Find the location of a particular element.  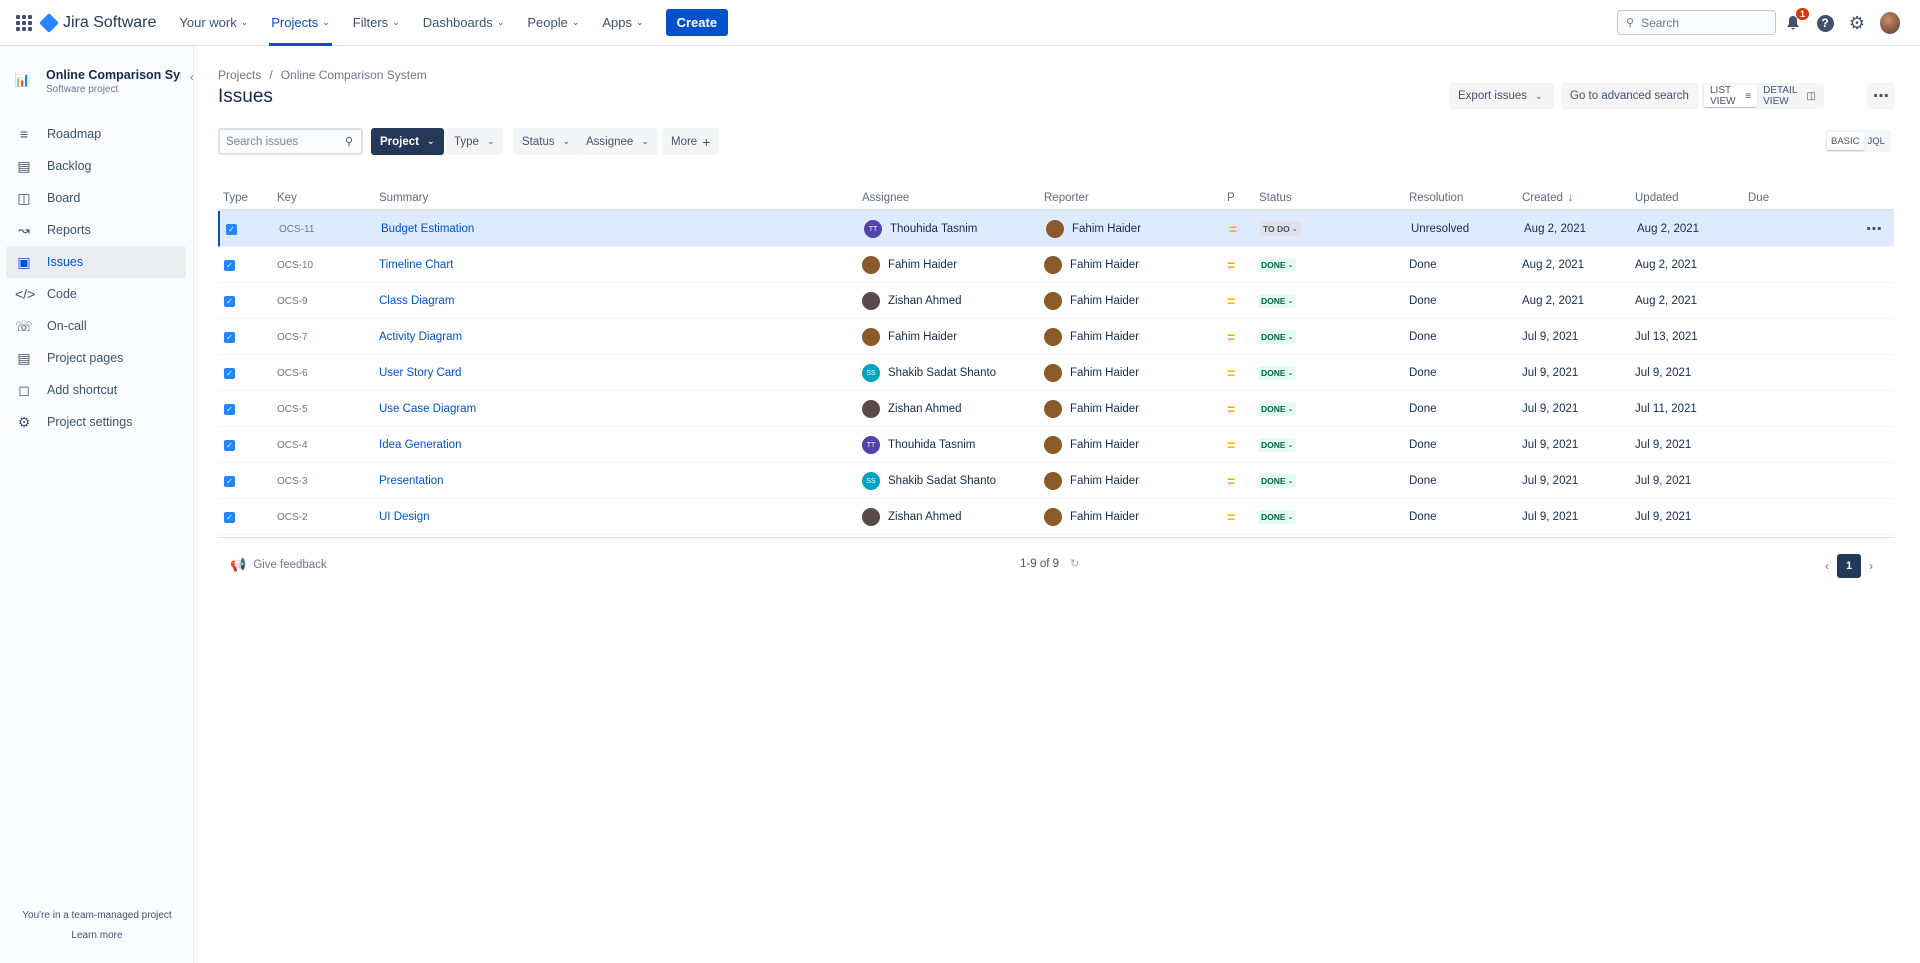

issue-key: OCS-7 is located at coordinates (292, 337).